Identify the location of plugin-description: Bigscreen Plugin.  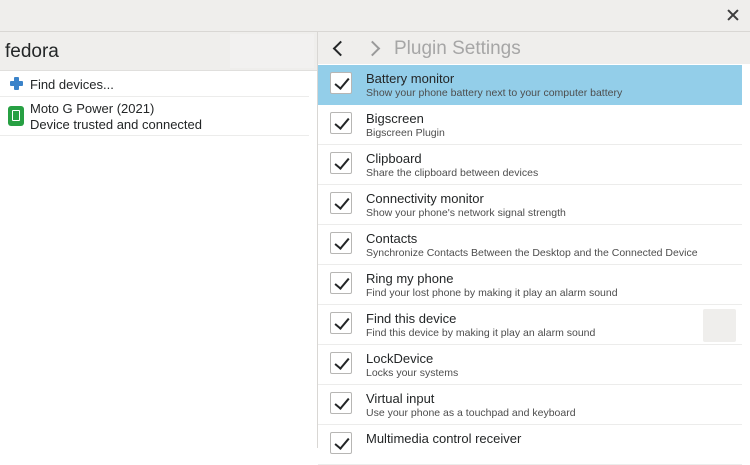
(405, 133).